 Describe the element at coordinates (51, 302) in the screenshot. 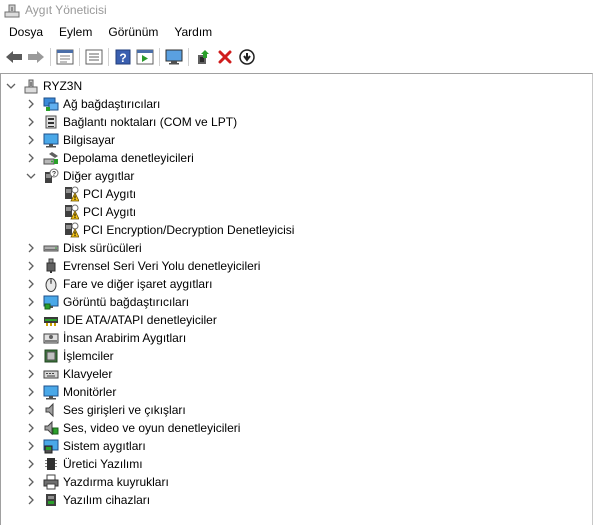

I see `display-adapter-icon` at that location.